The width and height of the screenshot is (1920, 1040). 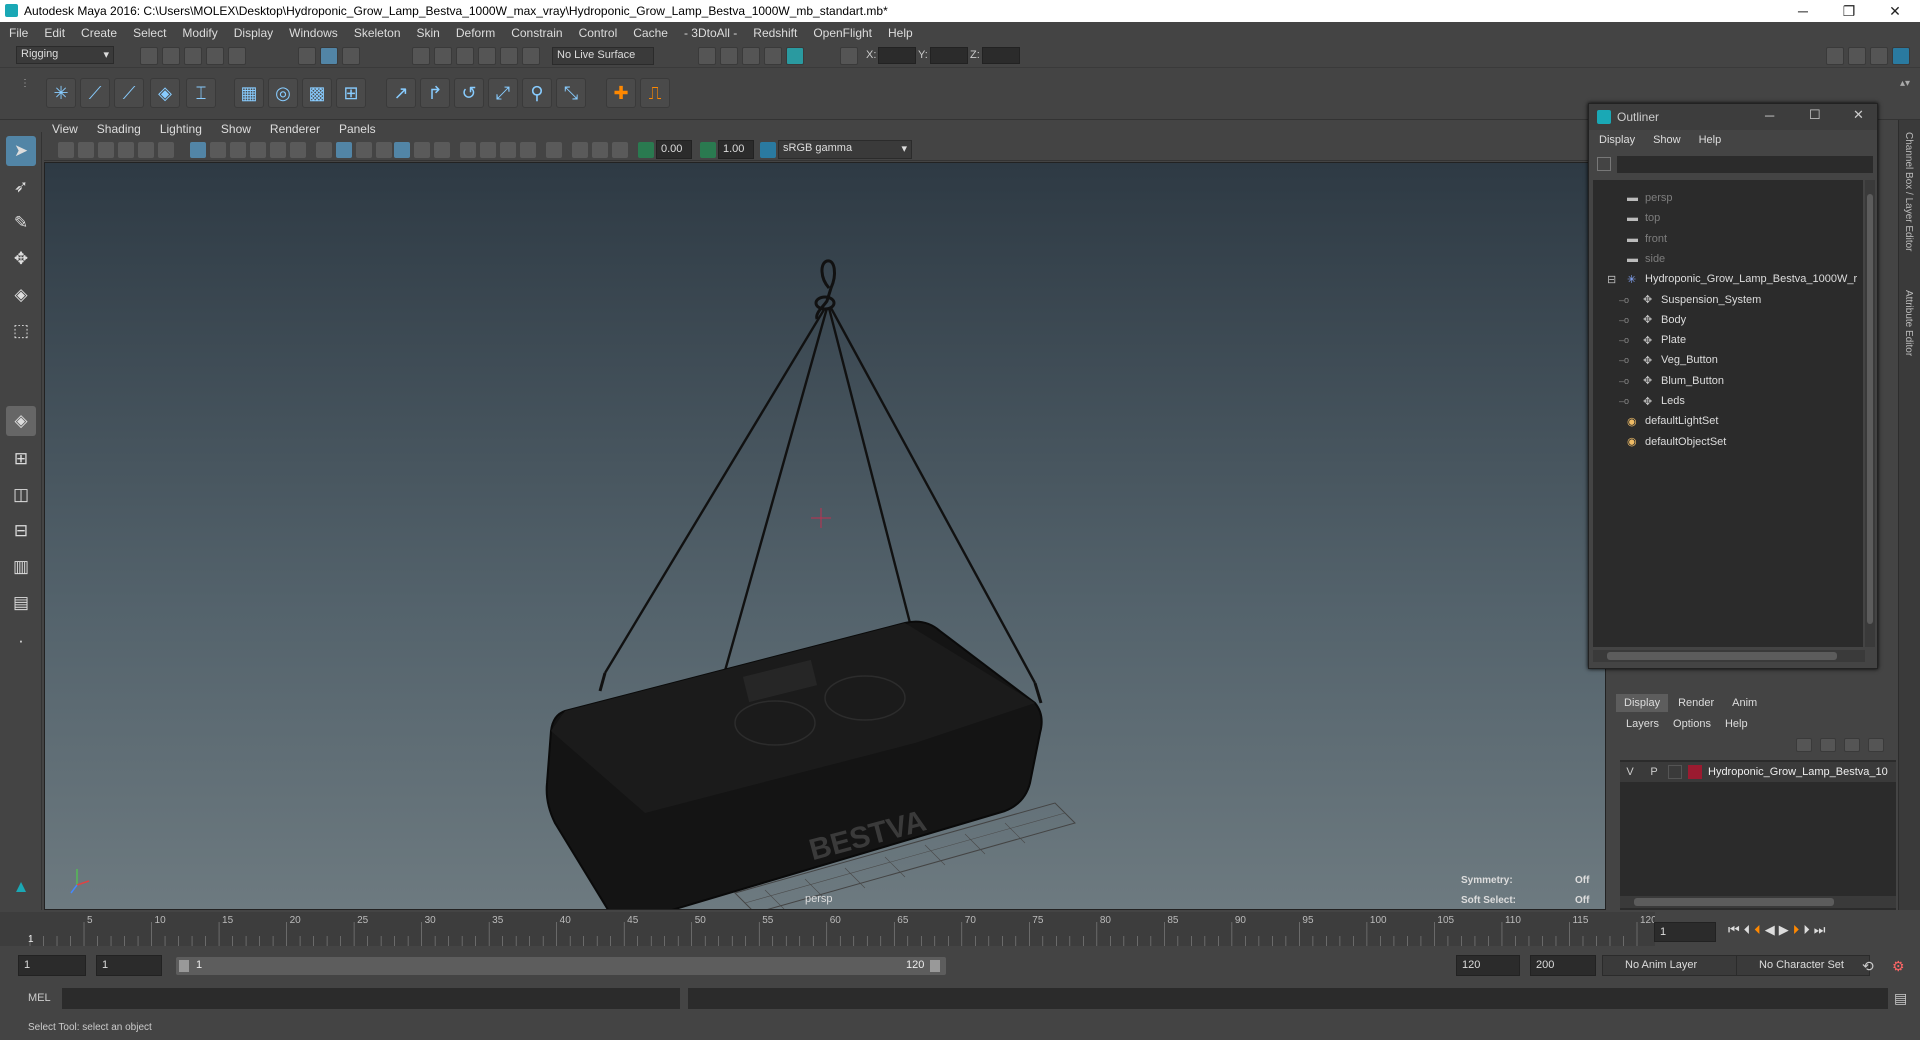 I want to click on panel-menu-lighting: Lighting, so click(x=181, y=129).